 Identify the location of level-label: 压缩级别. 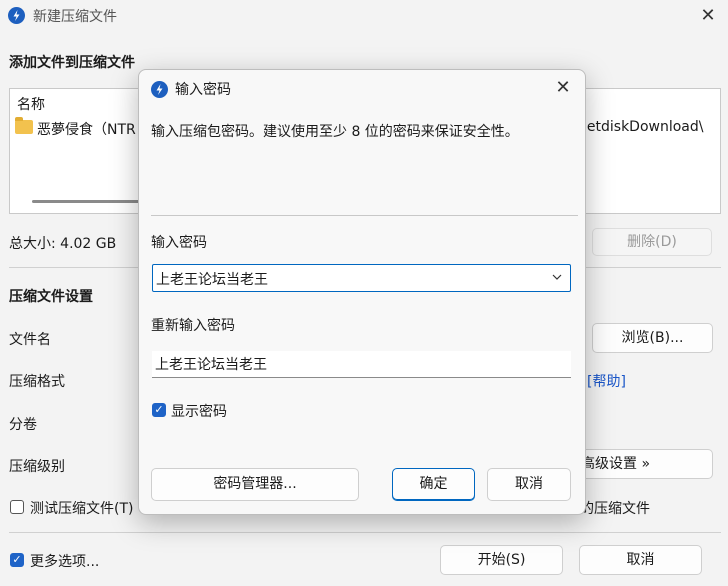
(37, 467).